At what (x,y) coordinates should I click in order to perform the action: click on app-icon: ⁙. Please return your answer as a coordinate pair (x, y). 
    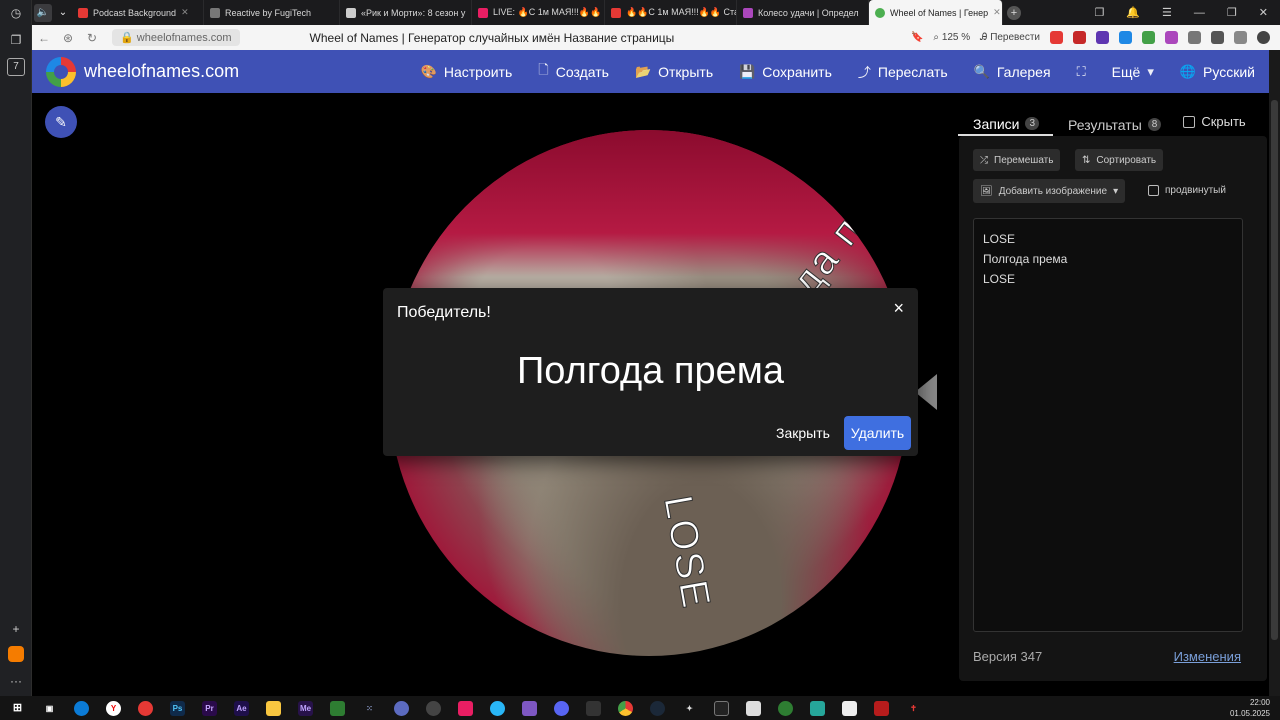
    Looking at the image, I should click on (369, 708).